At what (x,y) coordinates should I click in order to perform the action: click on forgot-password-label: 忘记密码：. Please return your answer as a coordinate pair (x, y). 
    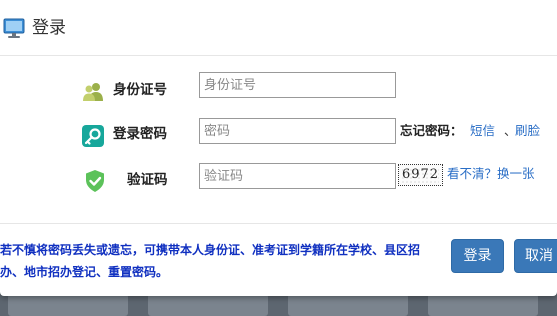
    Looking at the image, I should click on (431, 130).